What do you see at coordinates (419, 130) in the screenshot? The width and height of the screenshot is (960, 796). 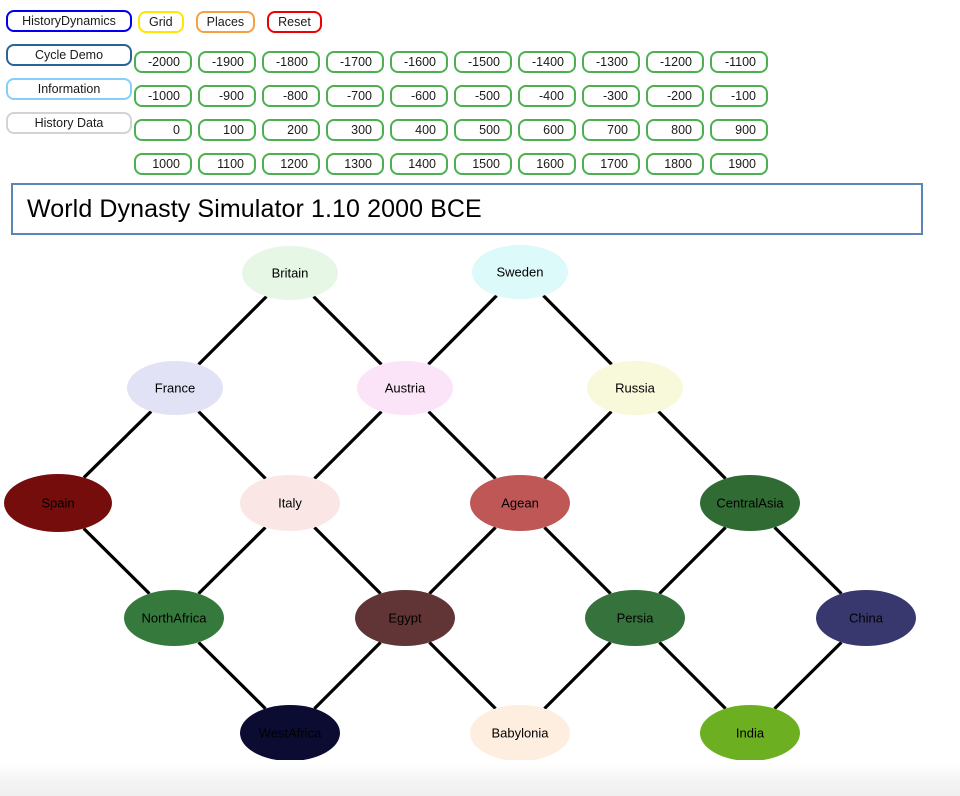 I see `year-button-400: 400` at bounding box center [419, 130].